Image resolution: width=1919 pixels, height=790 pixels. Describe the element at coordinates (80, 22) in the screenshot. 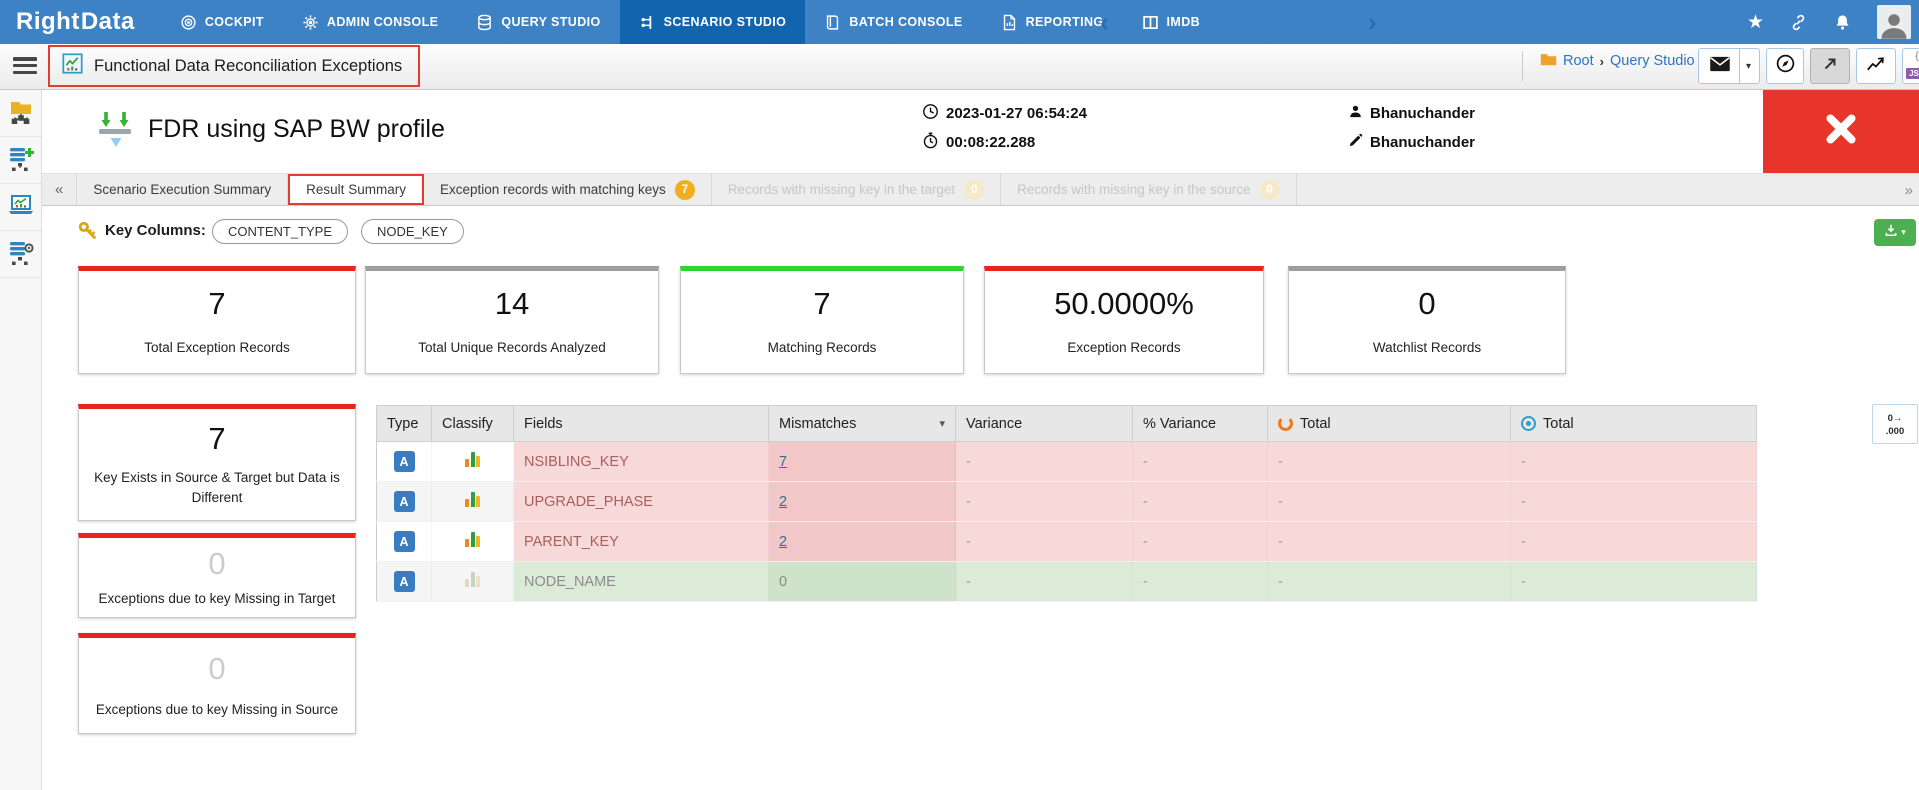

I see `rightdata-logo: Right Data` at that location.